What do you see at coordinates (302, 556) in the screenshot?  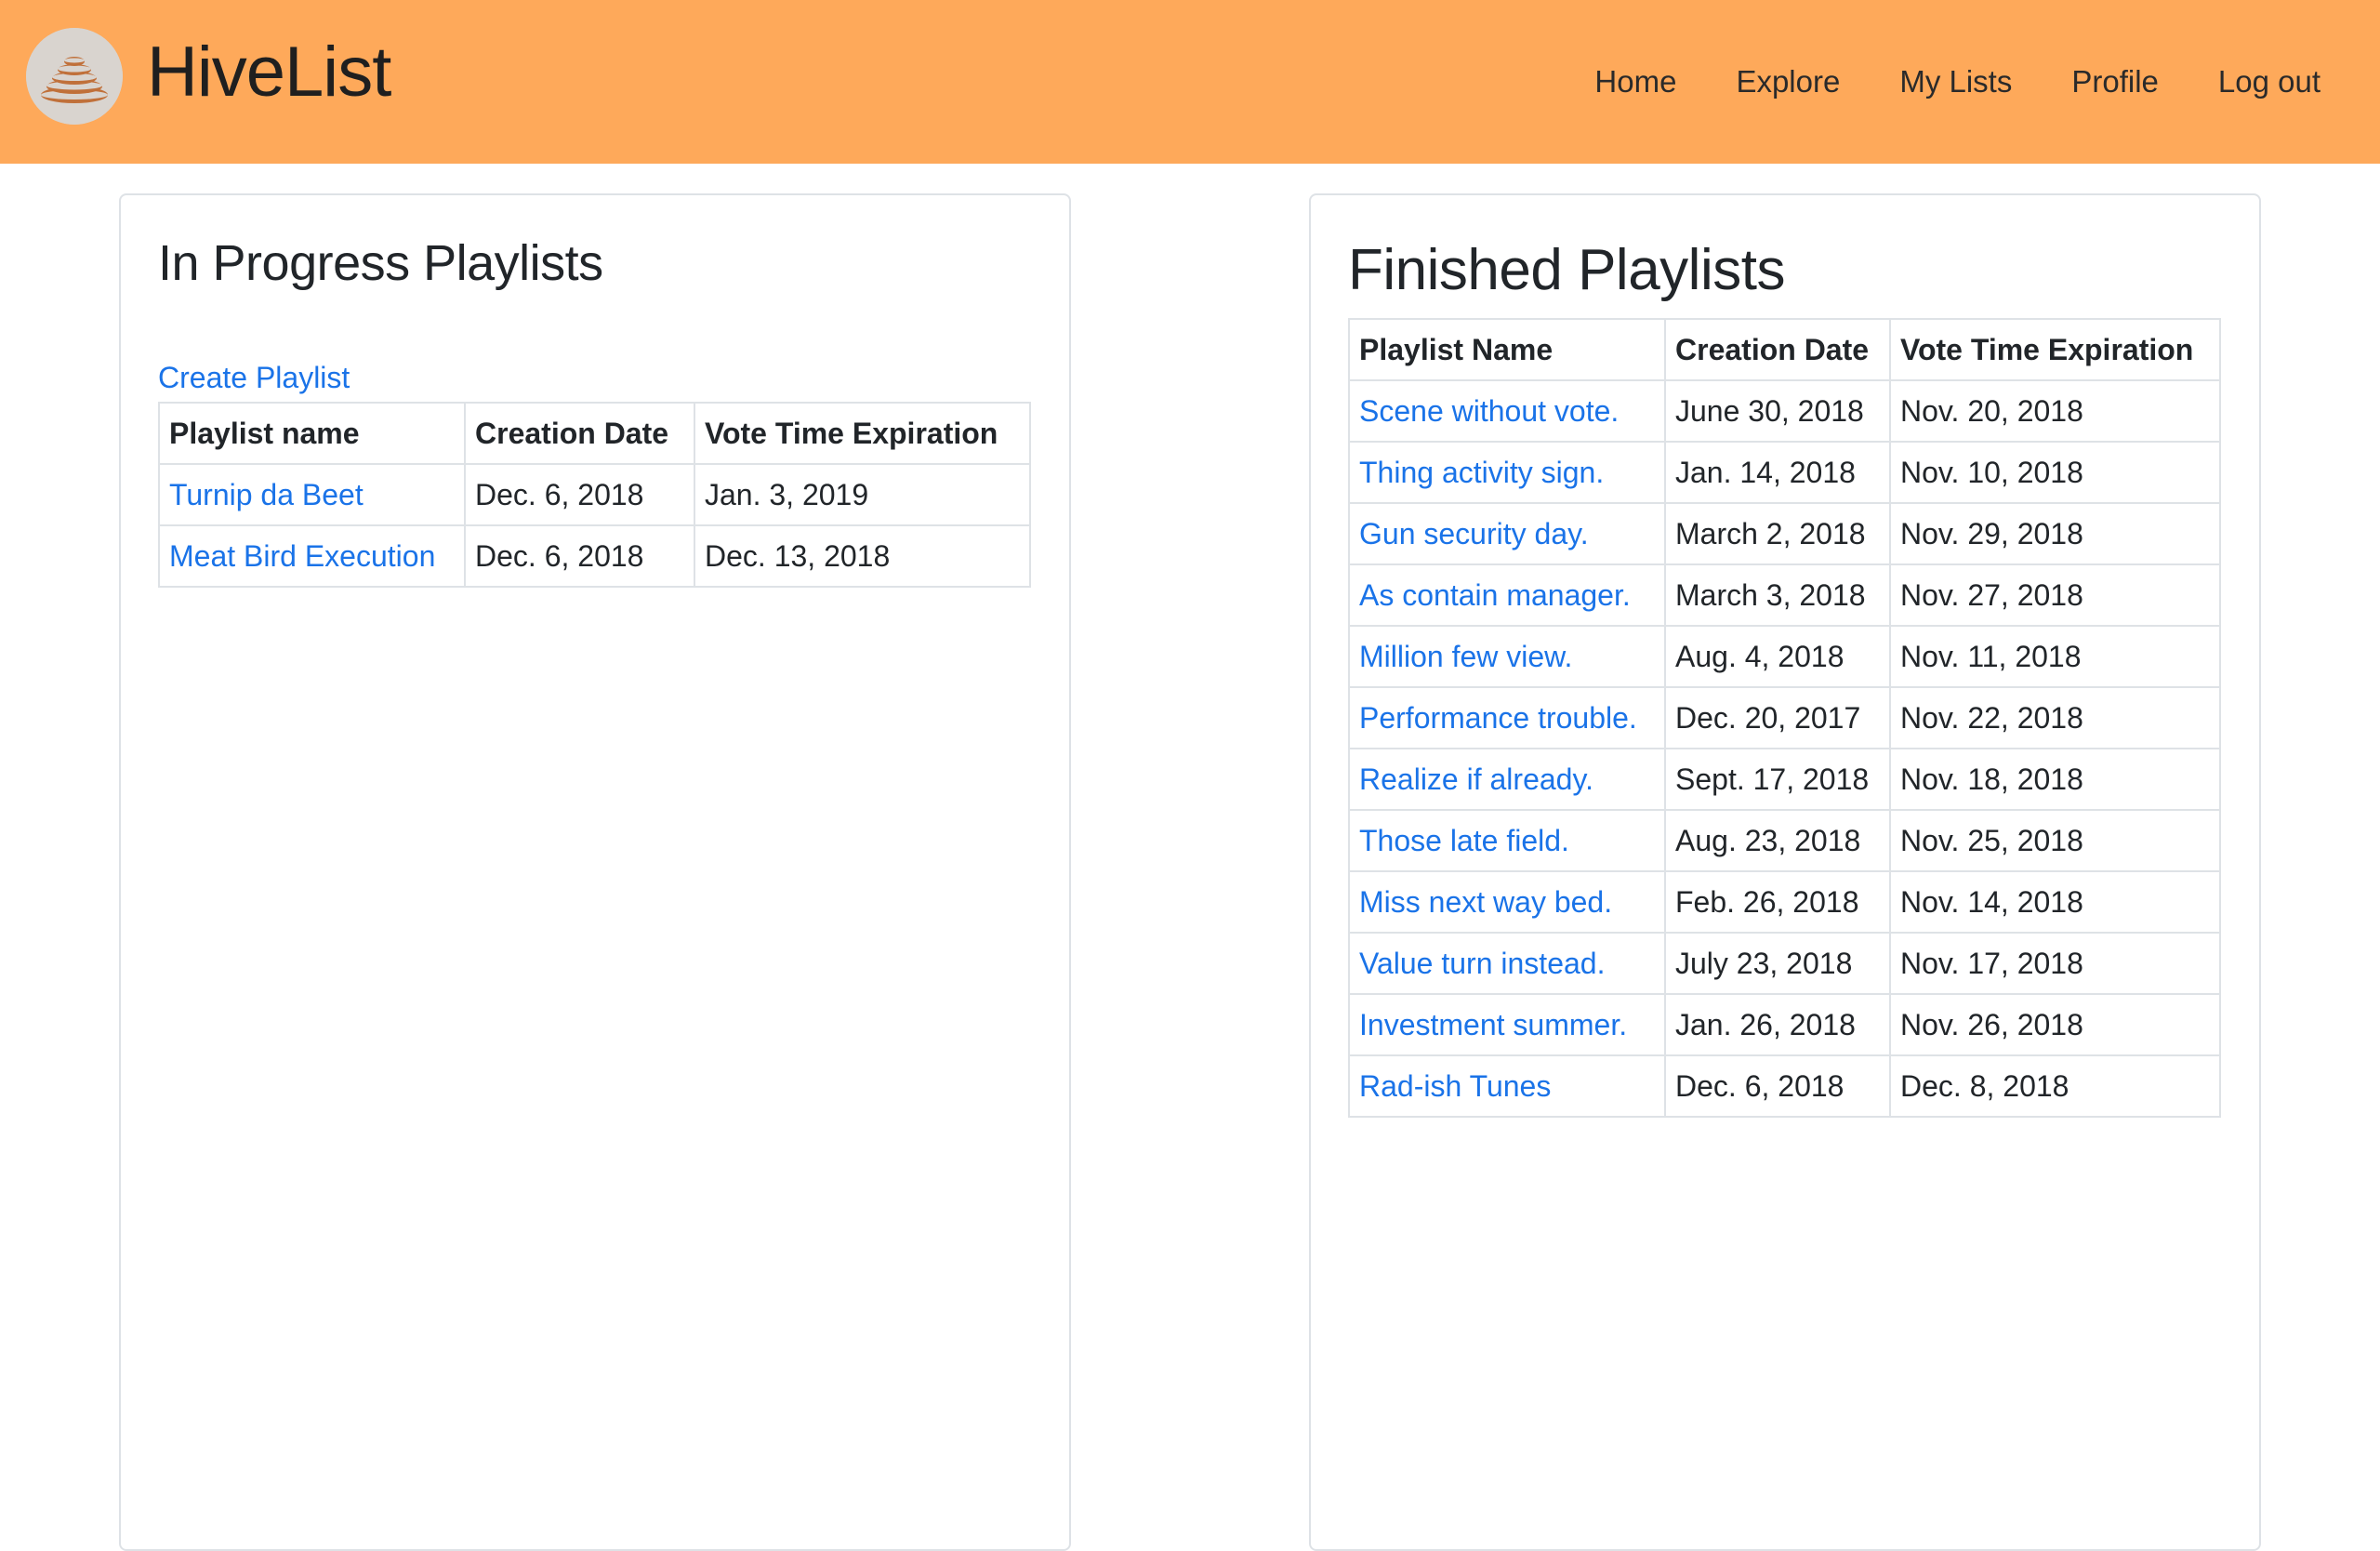 I see `playlist-link: Meat Bird Execution` at bounding box center [302, 556].